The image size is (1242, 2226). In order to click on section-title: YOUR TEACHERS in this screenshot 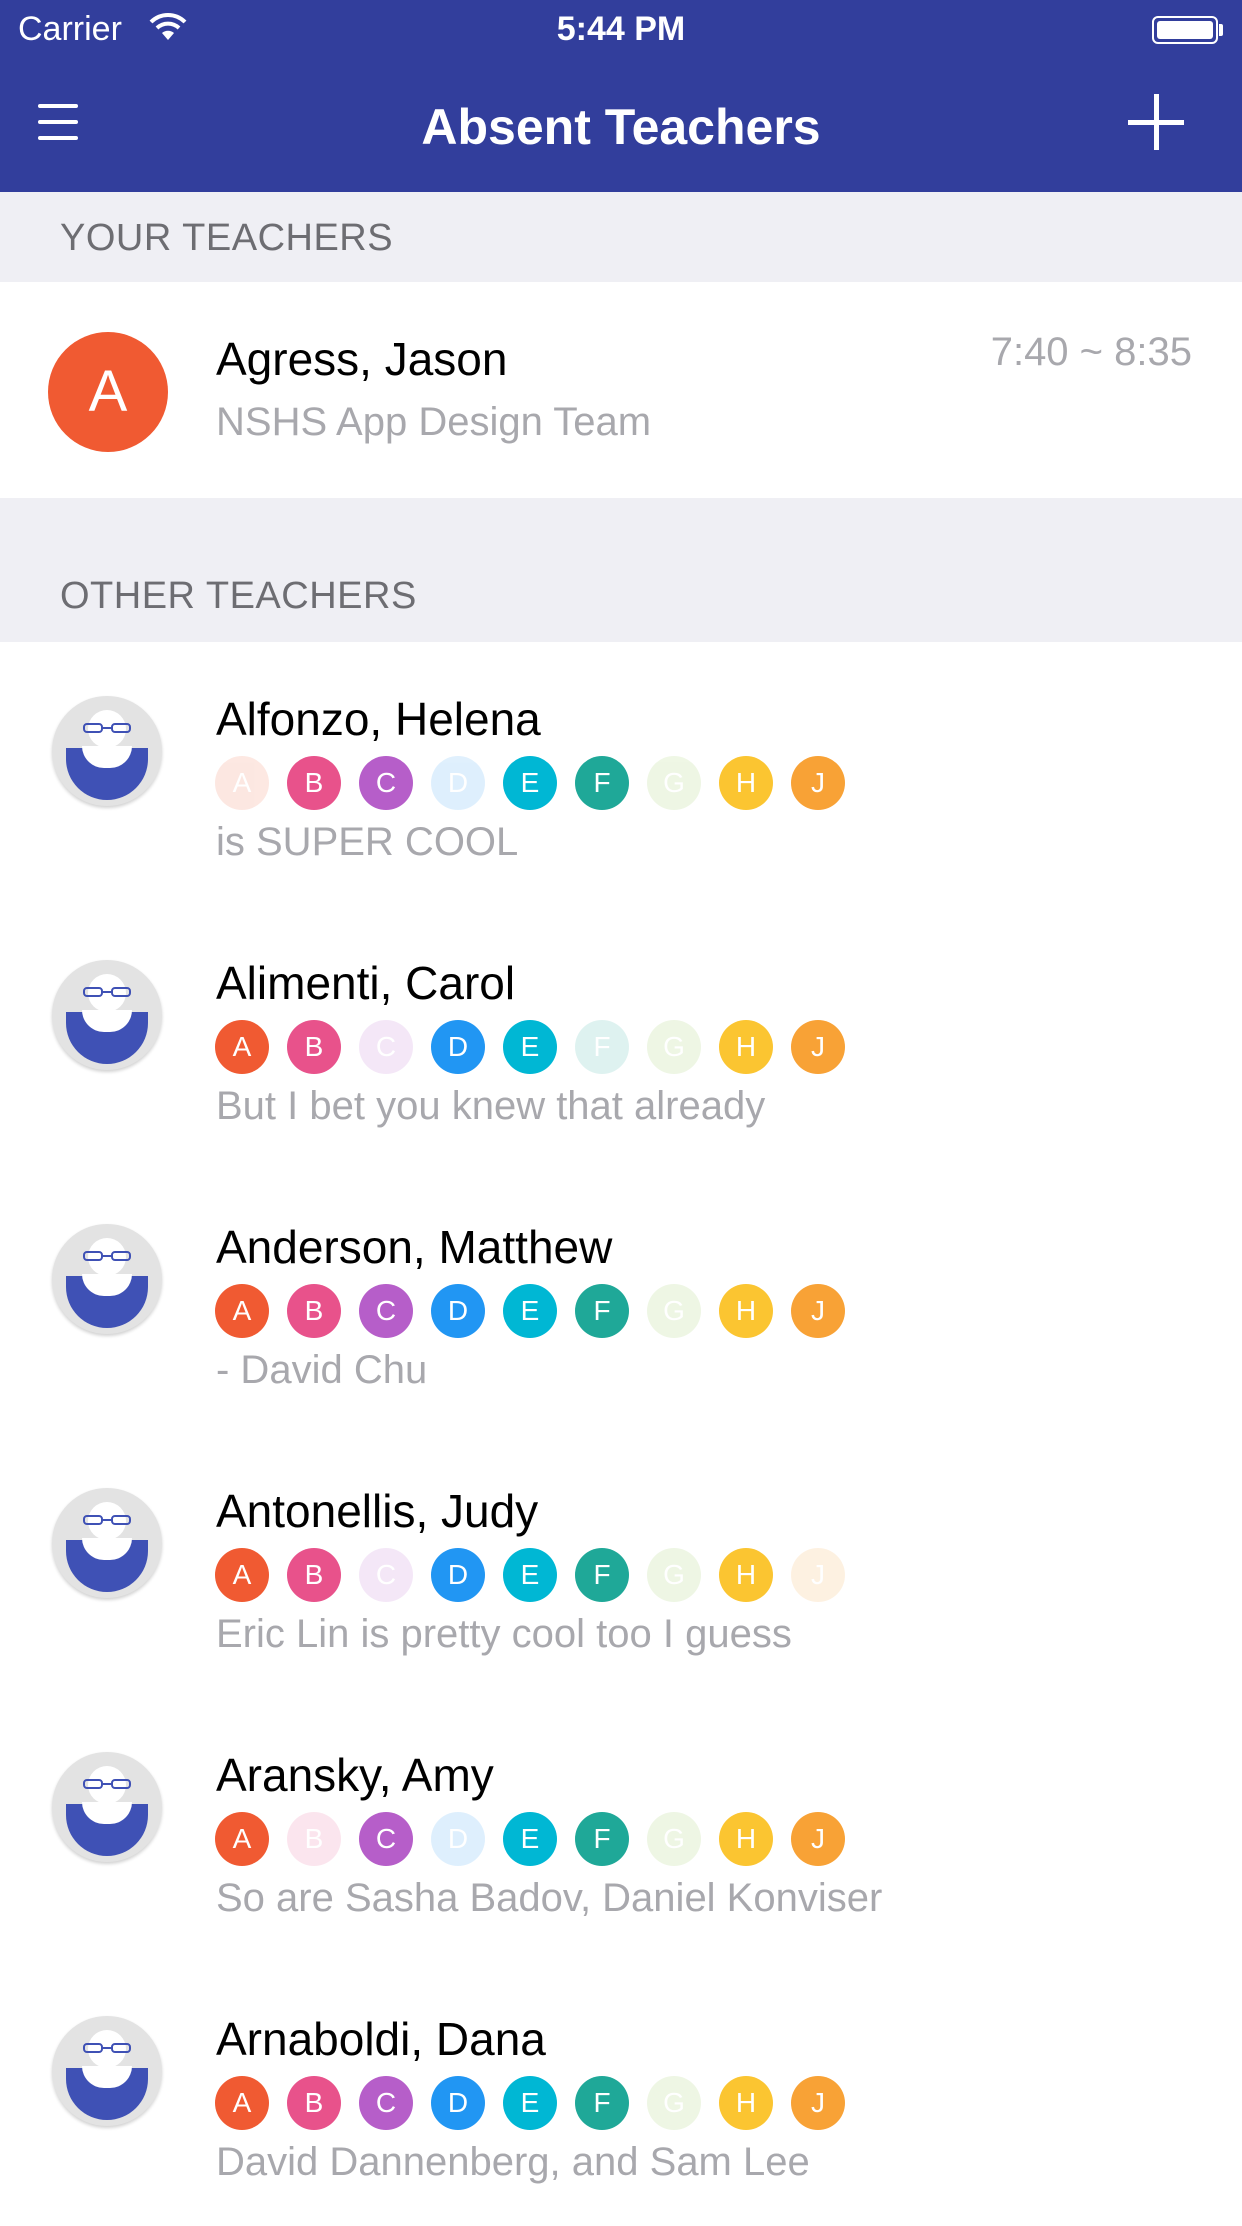, I will do `click(227, 238)`.